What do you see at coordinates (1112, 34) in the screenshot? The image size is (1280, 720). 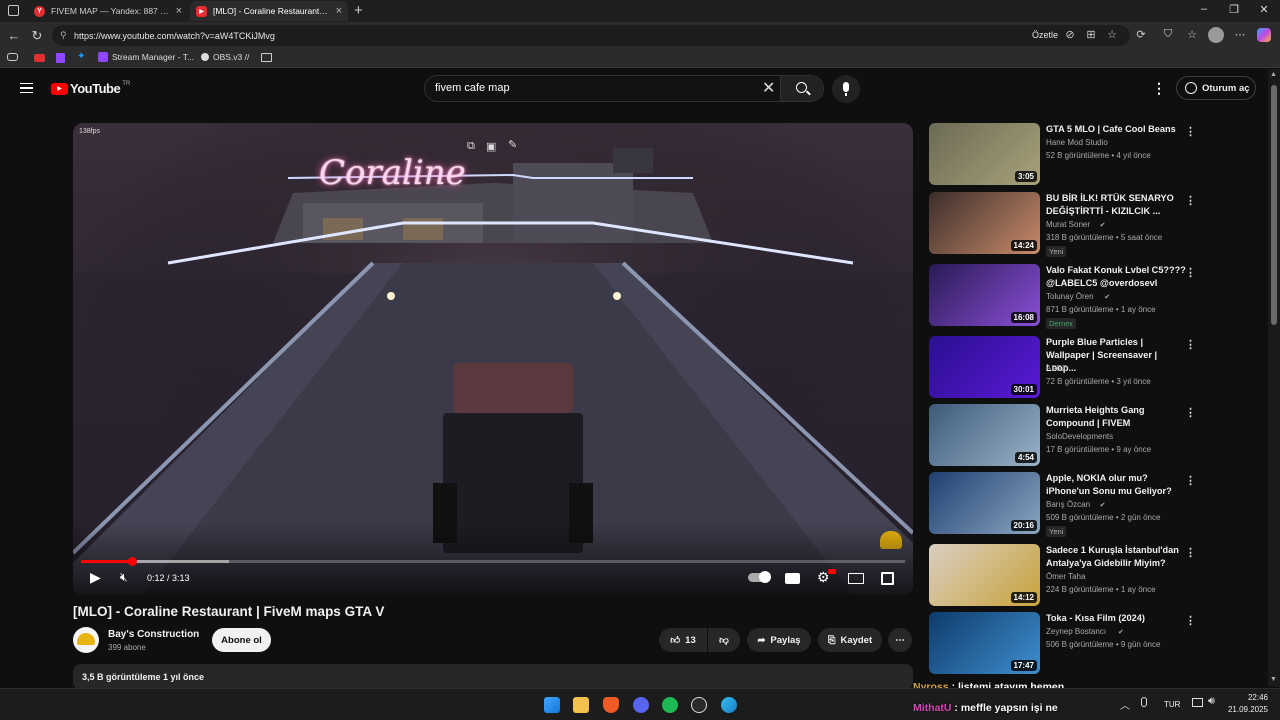 I see `favorite-star-icon: ☆` at bounding box center [1112, 34].